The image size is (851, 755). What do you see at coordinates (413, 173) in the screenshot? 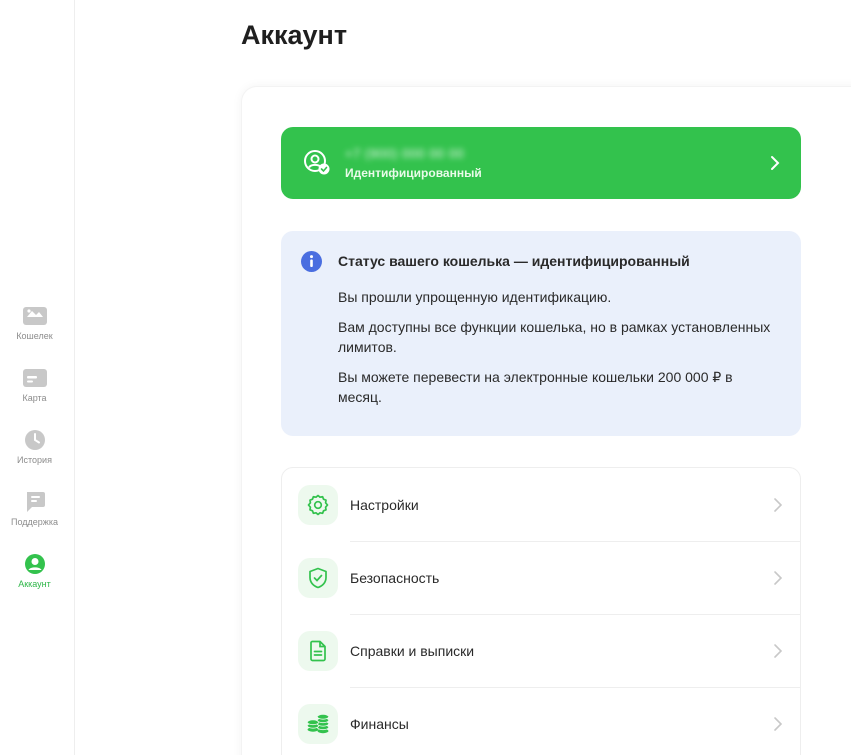
I see `account-status: Идентифицированный` at bounding box center [413, 173].